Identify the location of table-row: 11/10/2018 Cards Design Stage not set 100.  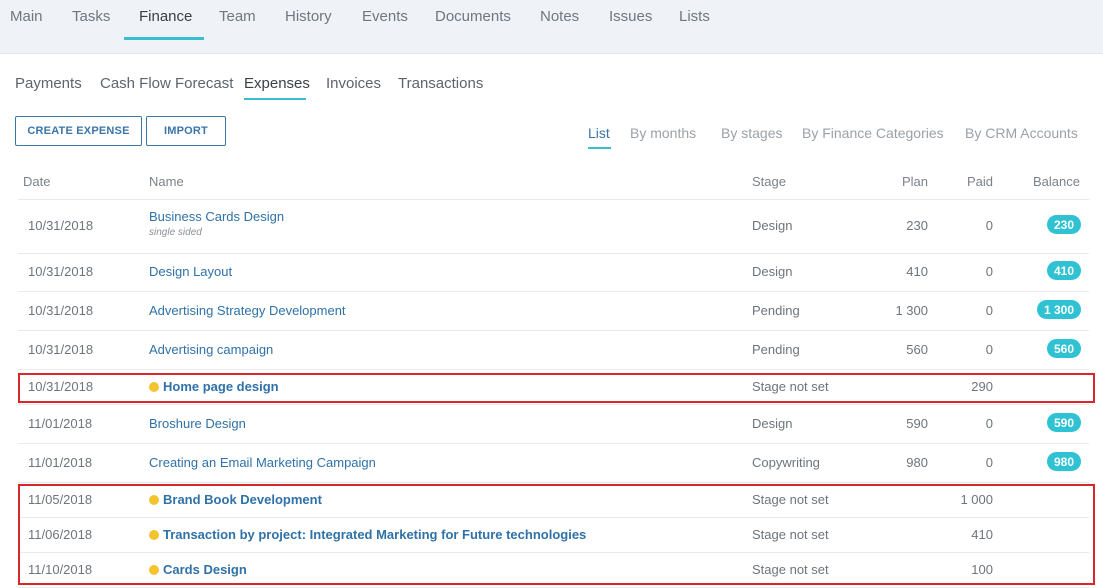
(553, 570).